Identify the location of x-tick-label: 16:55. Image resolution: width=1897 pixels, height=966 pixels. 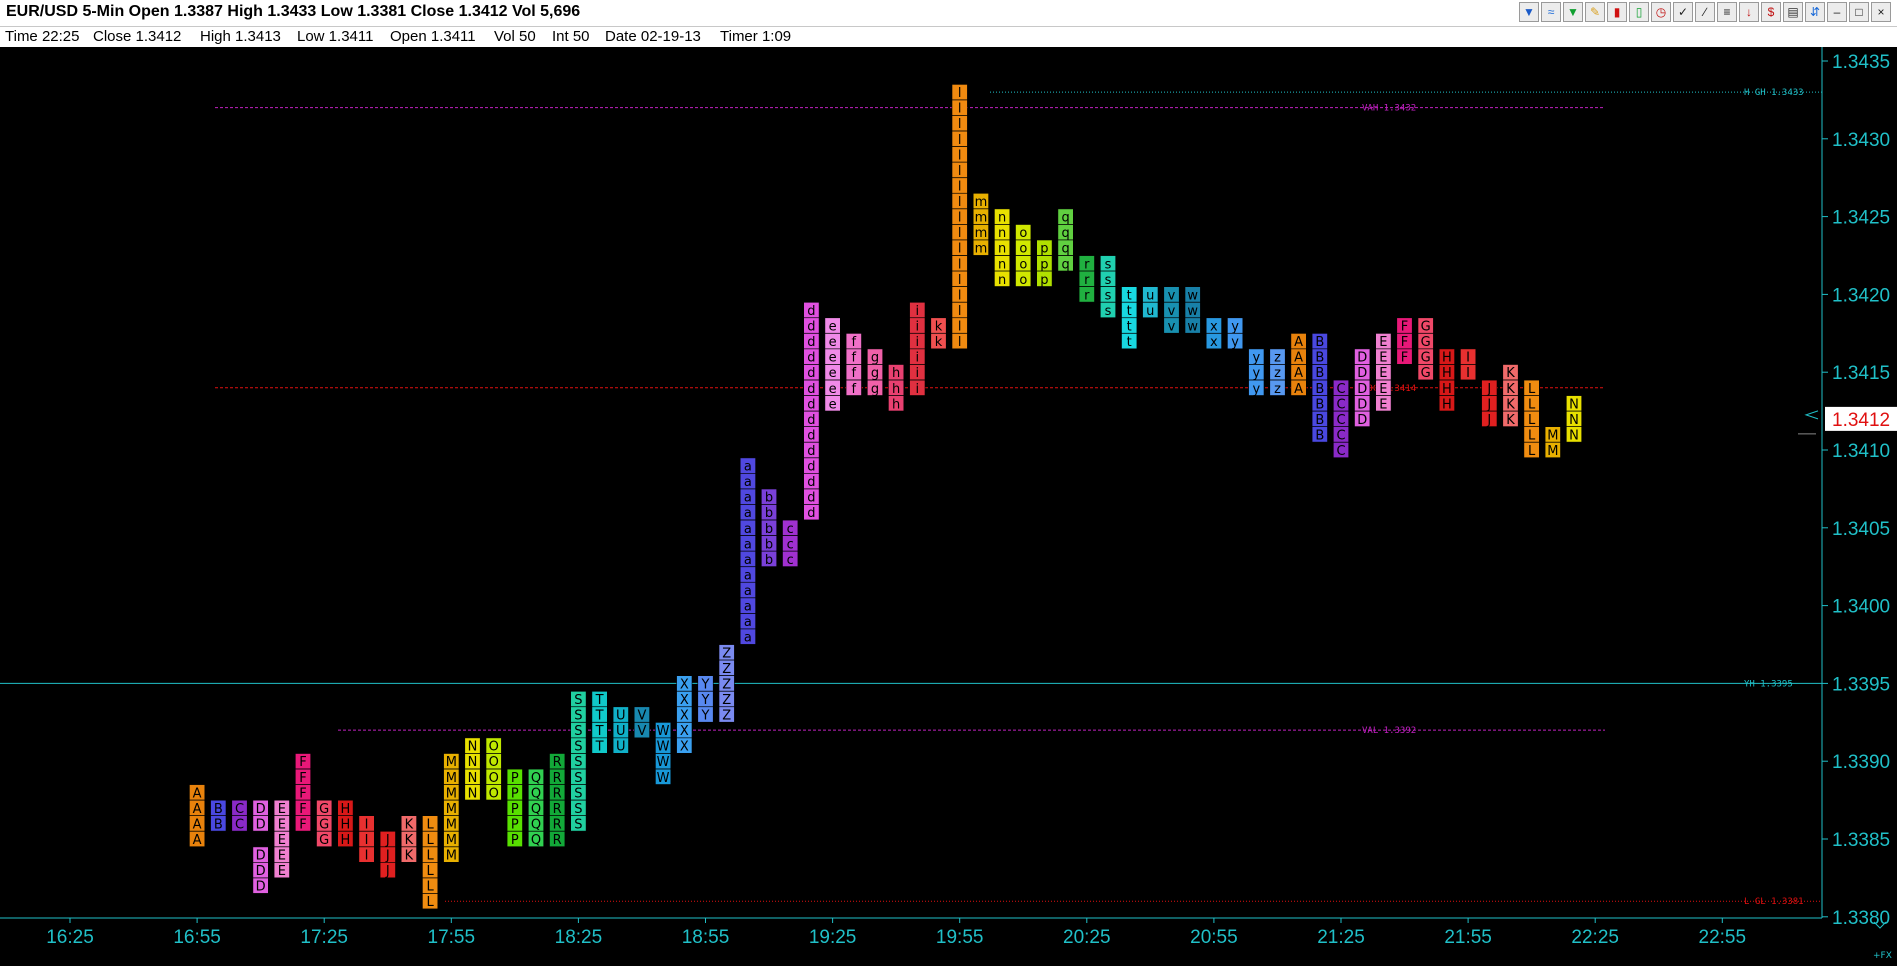
(197, 937).